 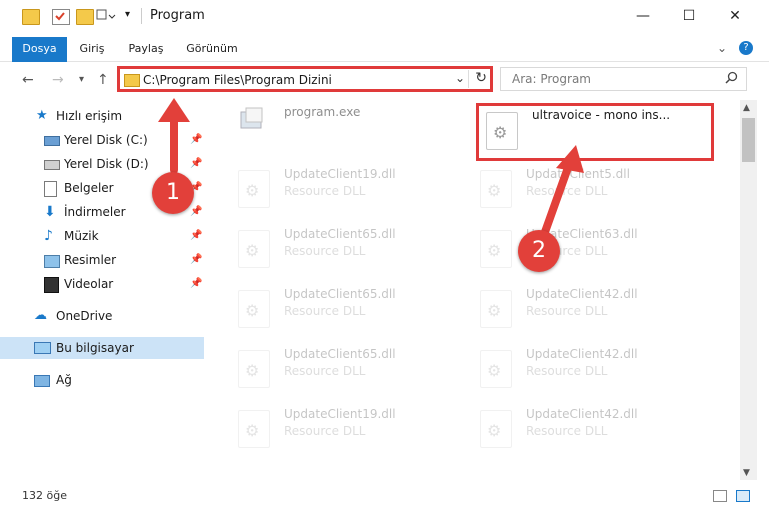 What do you see at coordinates (371, 167) in the screenshot?
I see `annotation-arrows` at bounding box center [371, 167].